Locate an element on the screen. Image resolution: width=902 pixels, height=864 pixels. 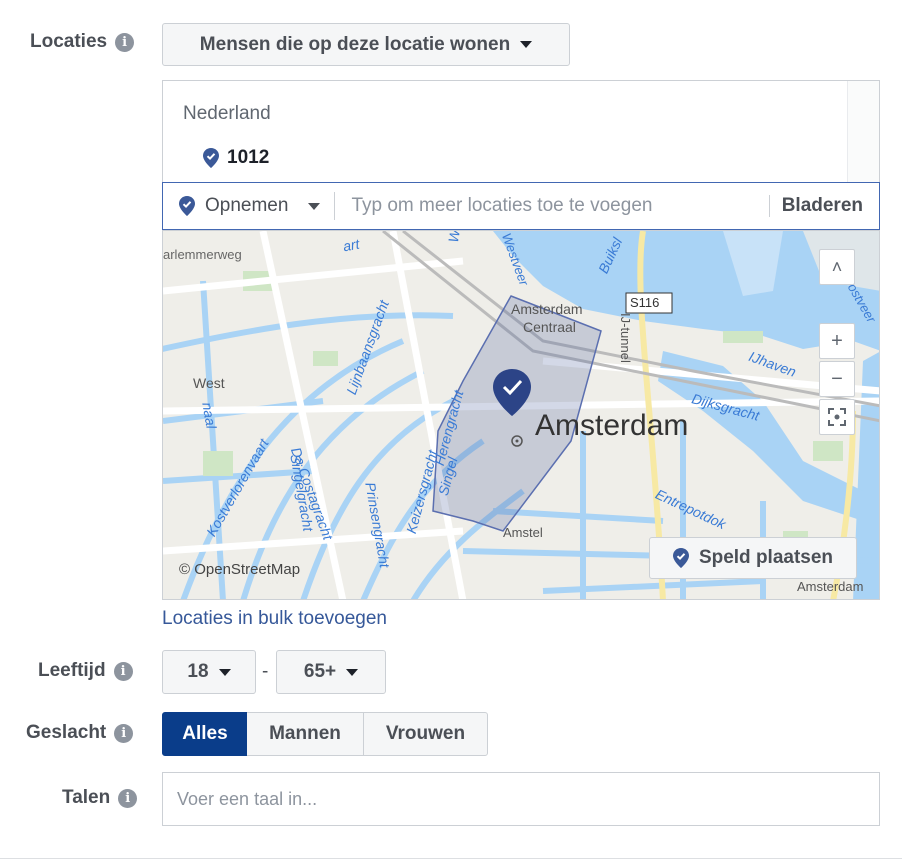
age-label: Leeftijd i is located at coordinates (85, 671).